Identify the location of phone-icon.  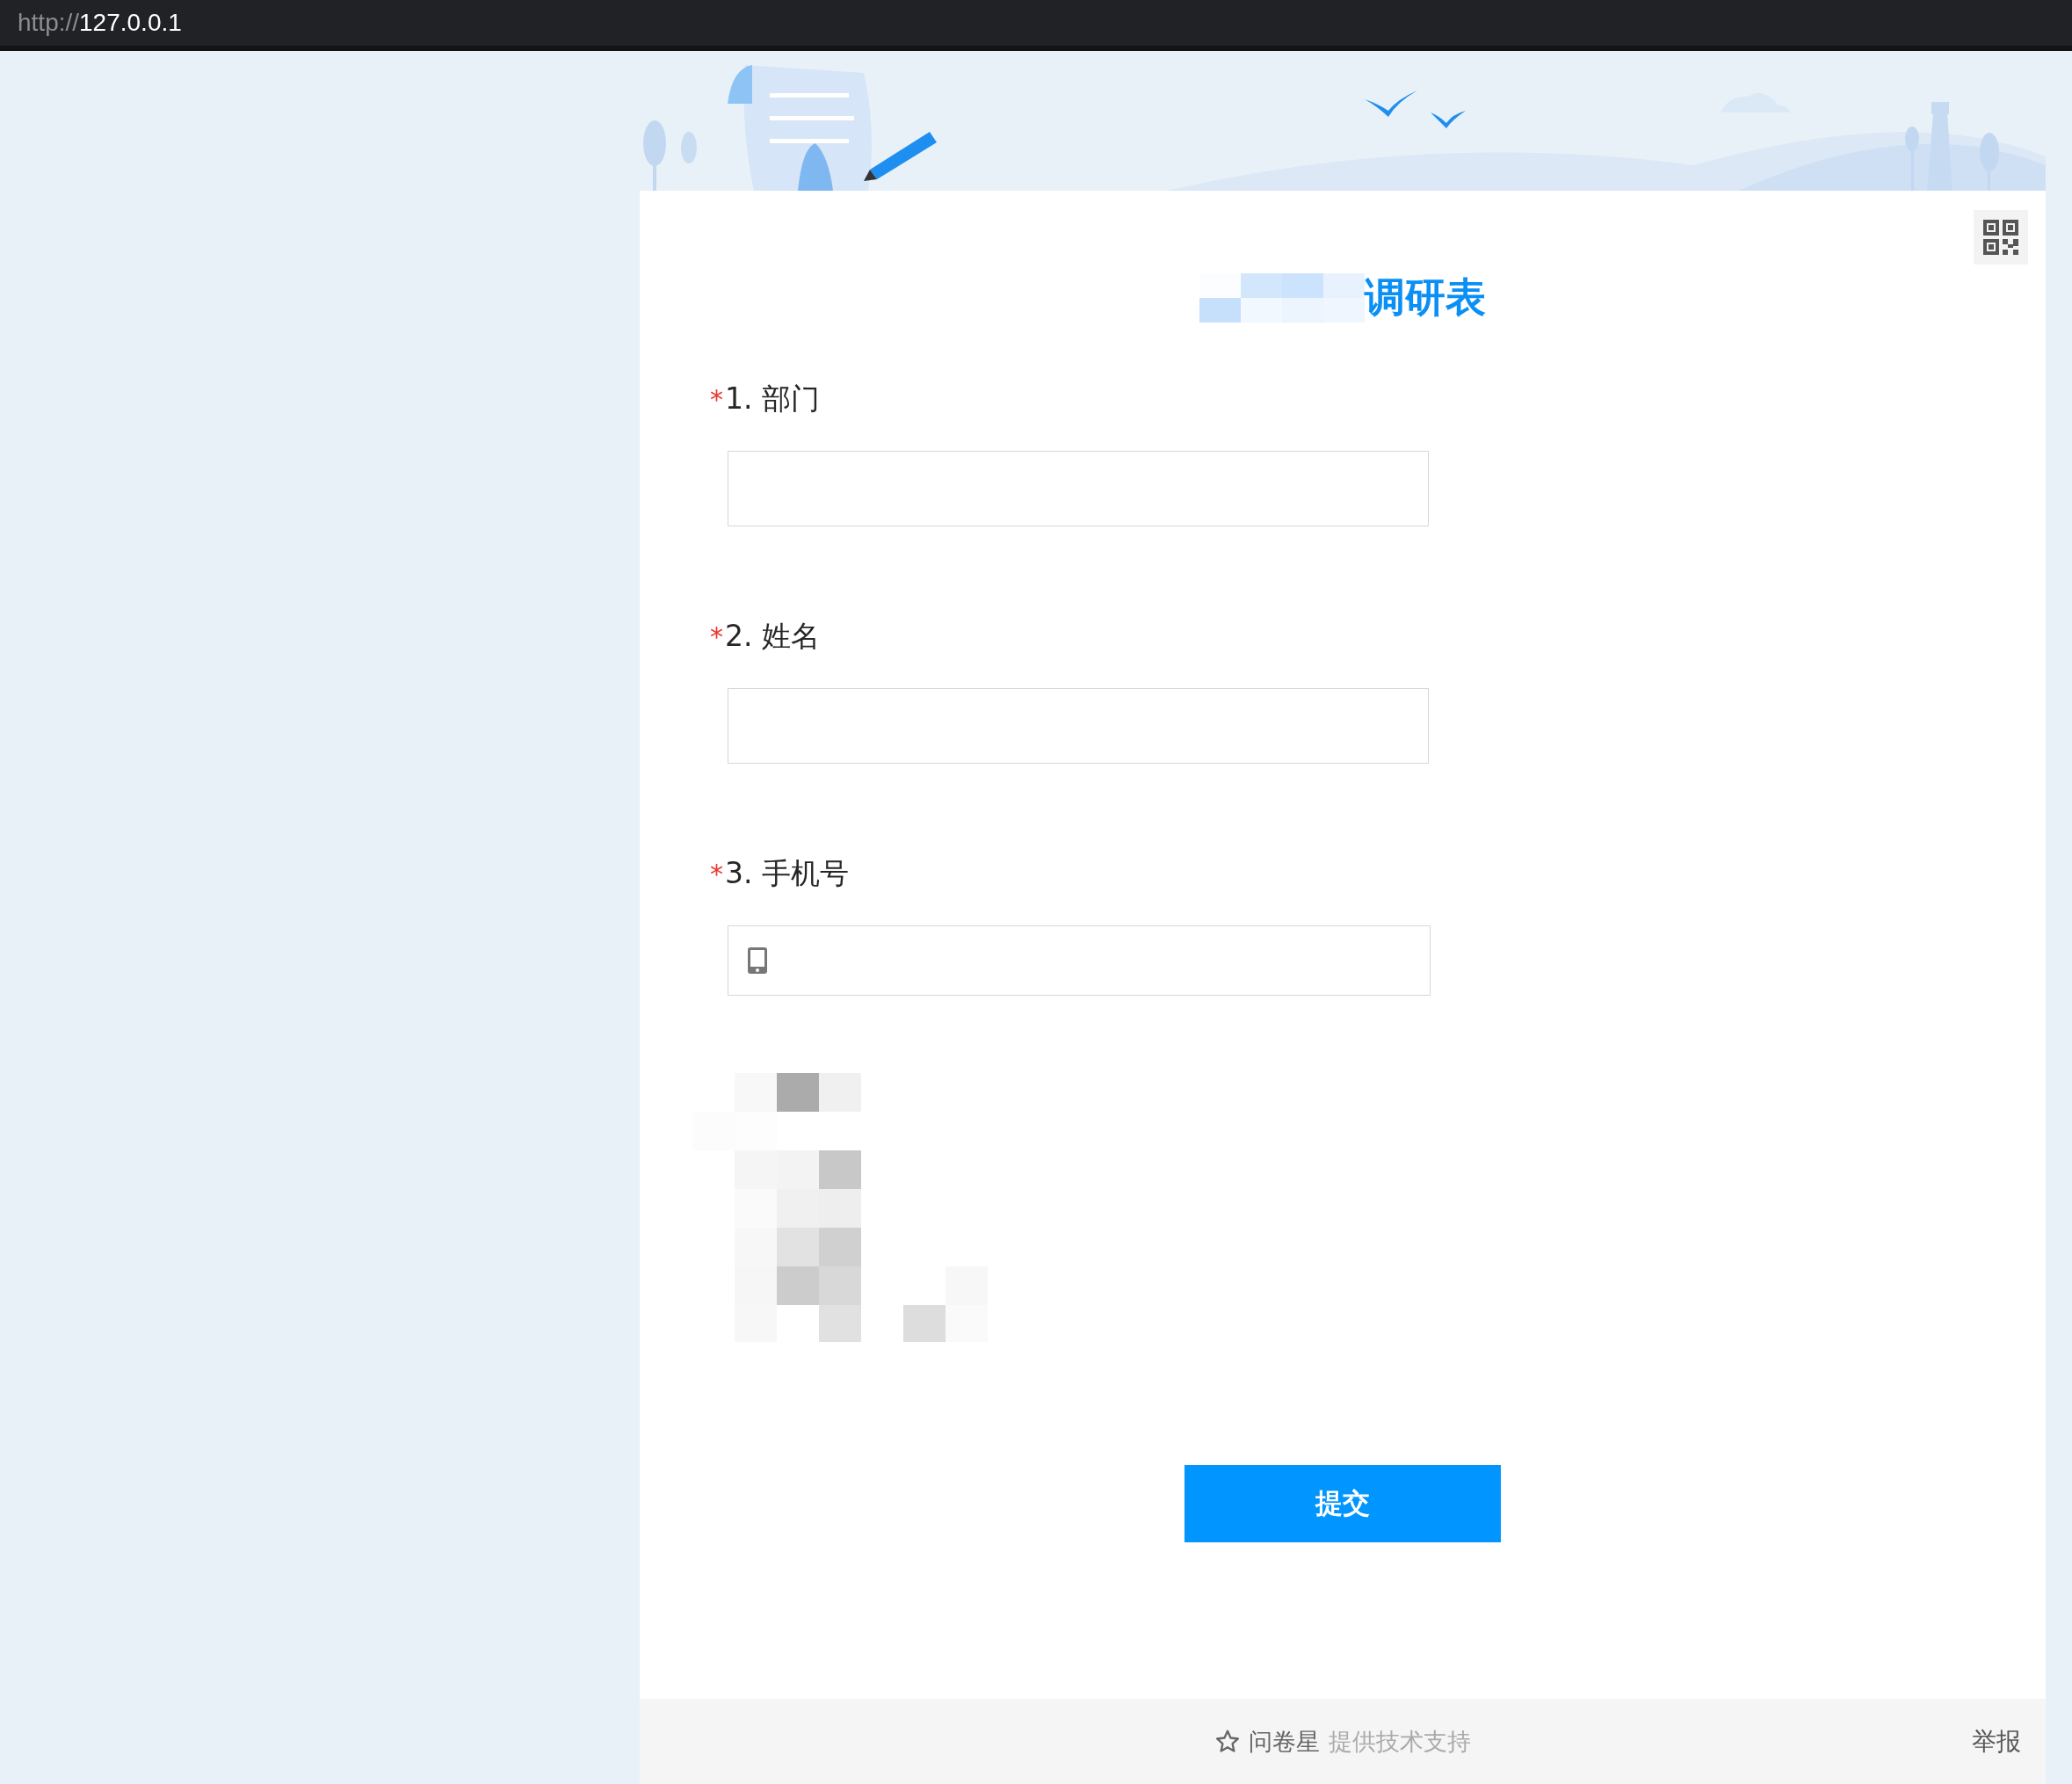
(757, 960).